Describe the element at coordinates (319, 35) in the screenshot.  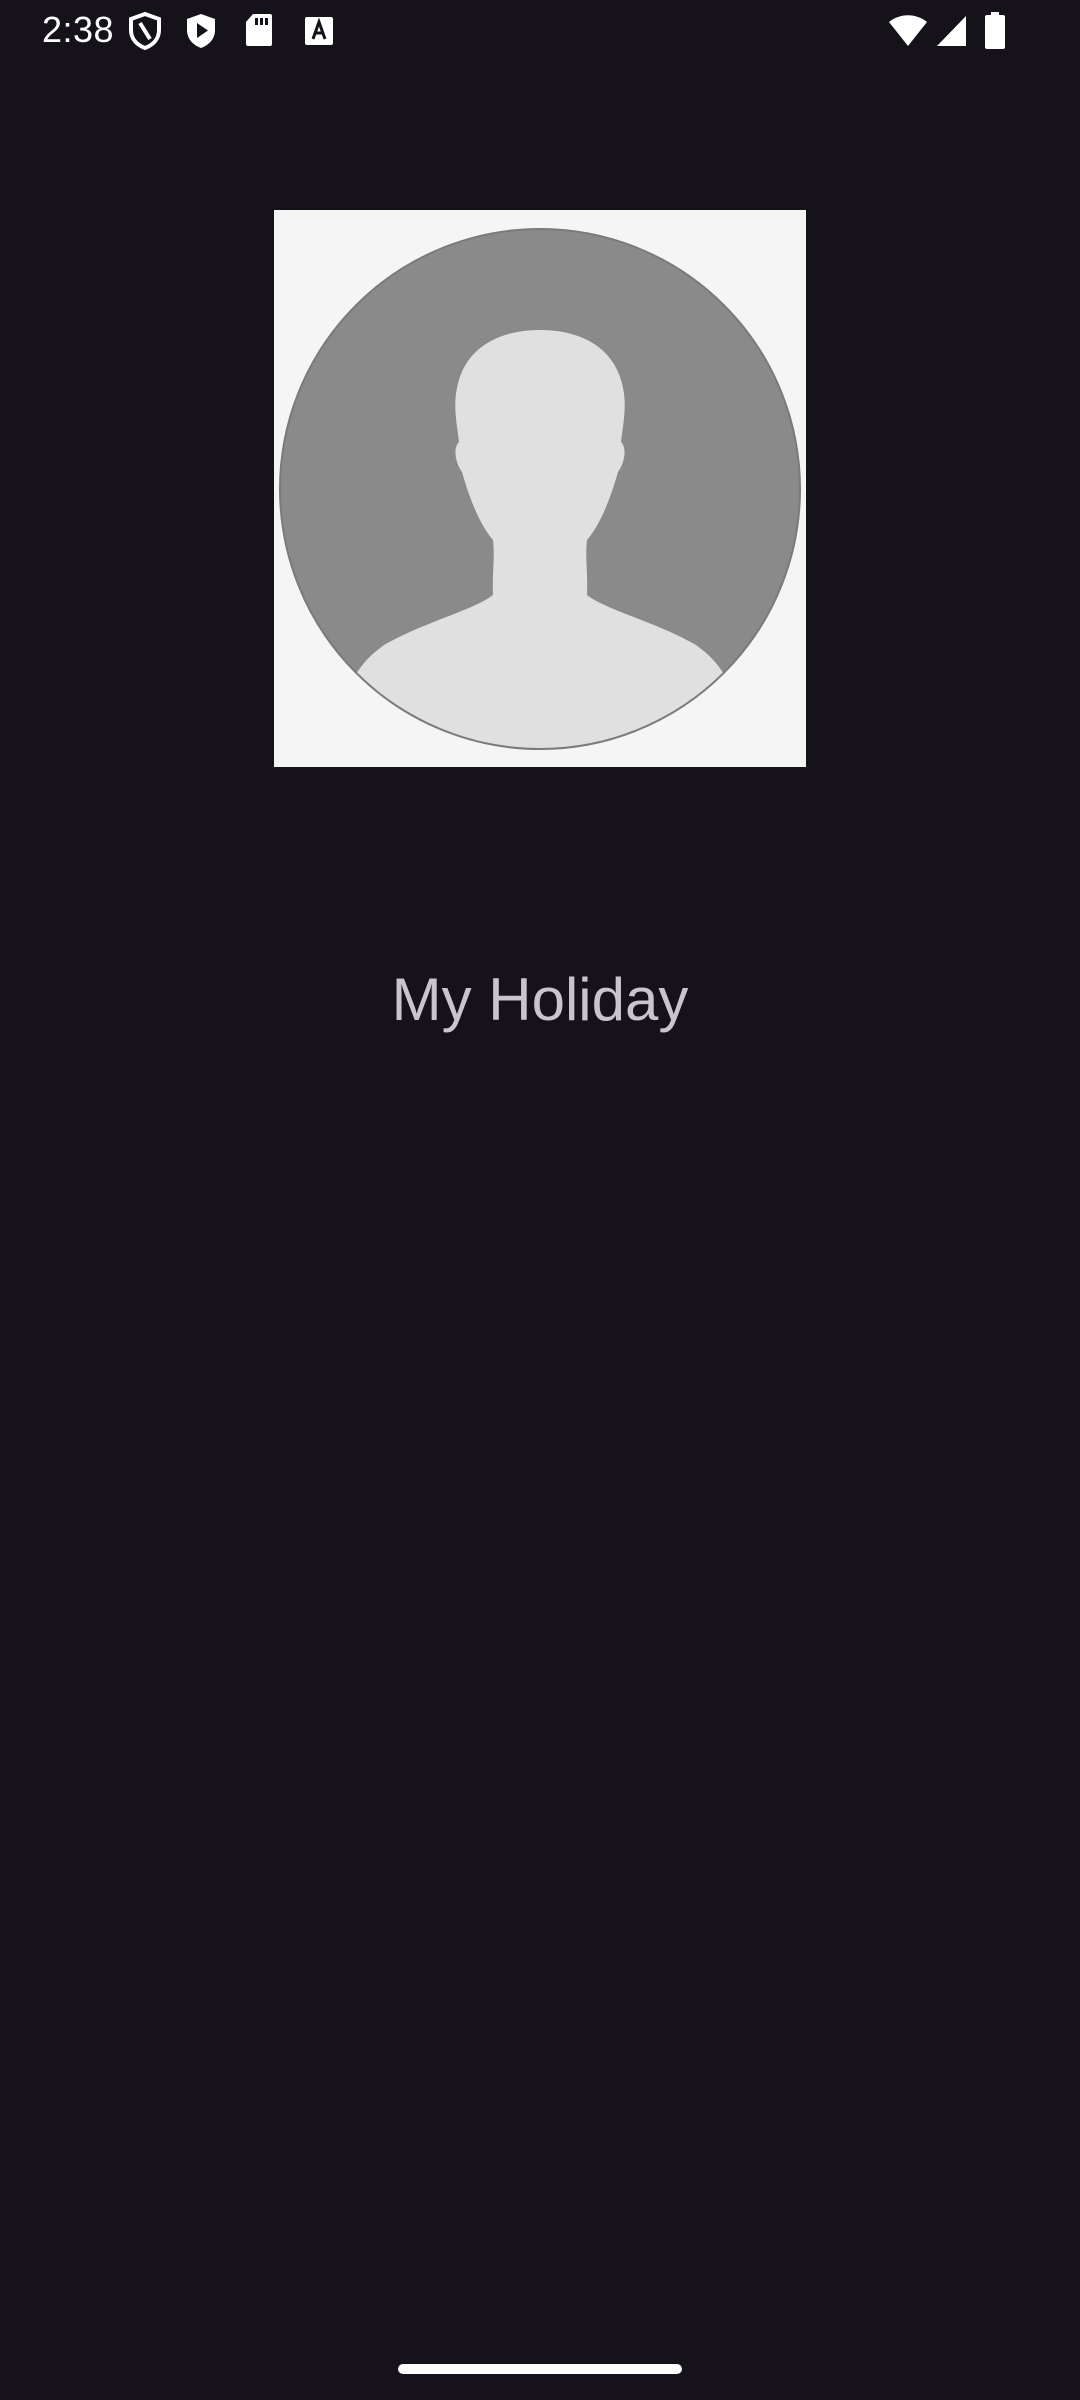
I see `keyboard-a-icon` at that location.